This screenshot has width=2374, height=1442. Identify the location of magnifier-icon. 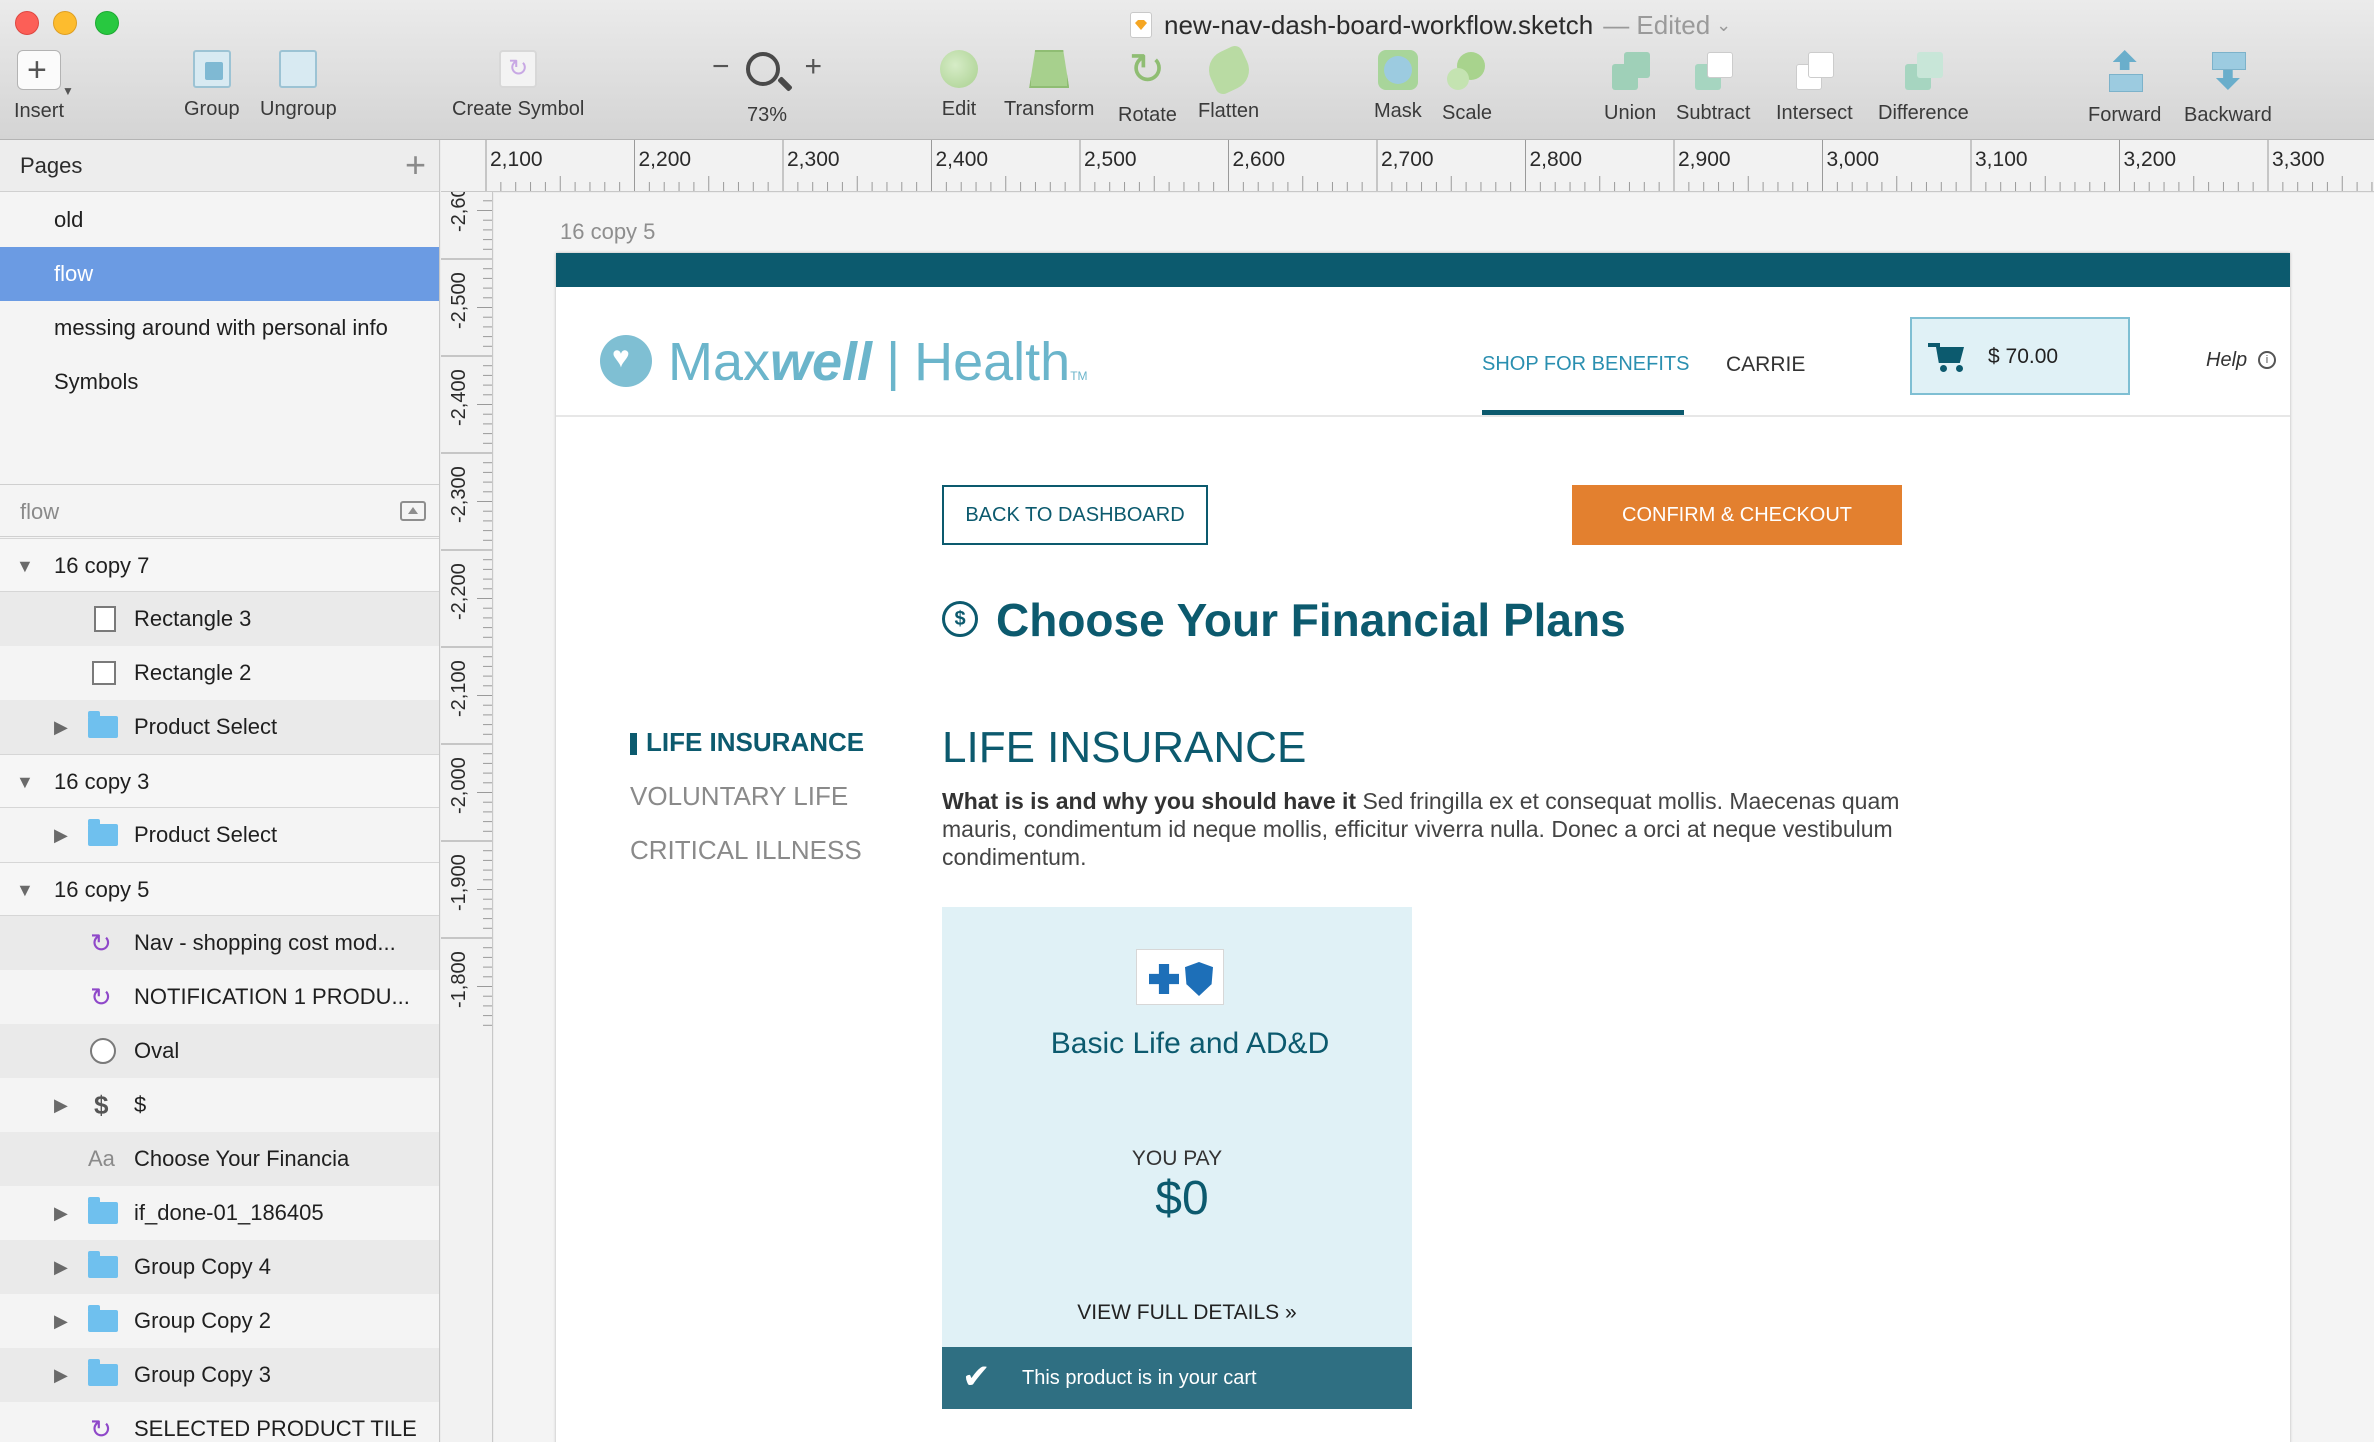
(763, 69).